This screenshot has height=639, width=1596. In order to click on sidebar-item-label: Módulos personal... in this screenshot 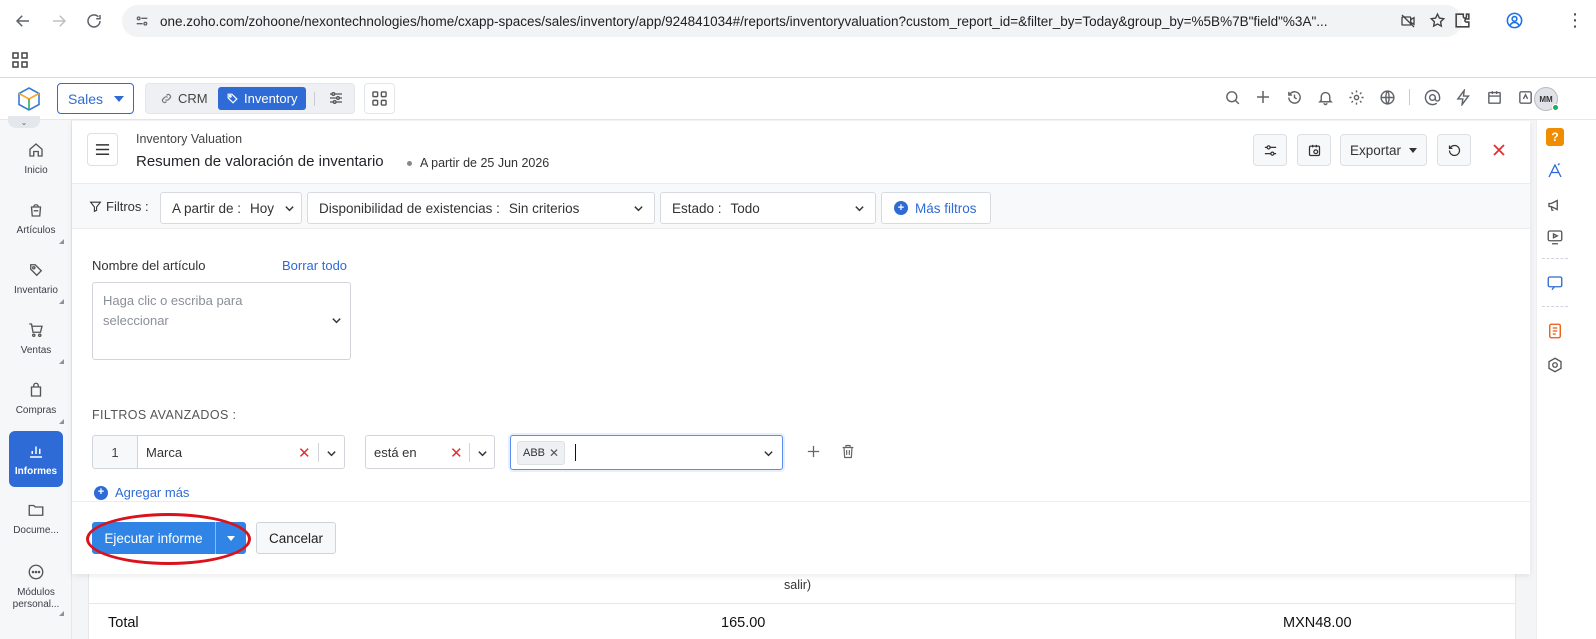, I will do `click(36, 598)`.